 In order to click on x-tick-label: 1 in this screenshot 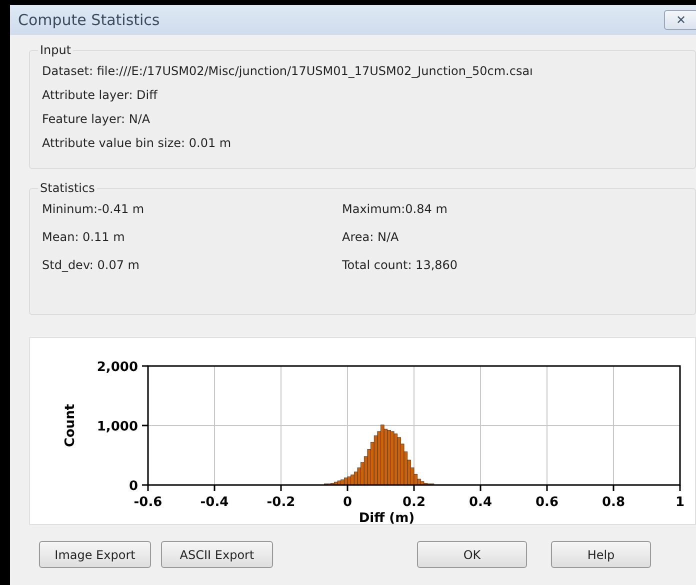, I will do `click(680, 502)`.